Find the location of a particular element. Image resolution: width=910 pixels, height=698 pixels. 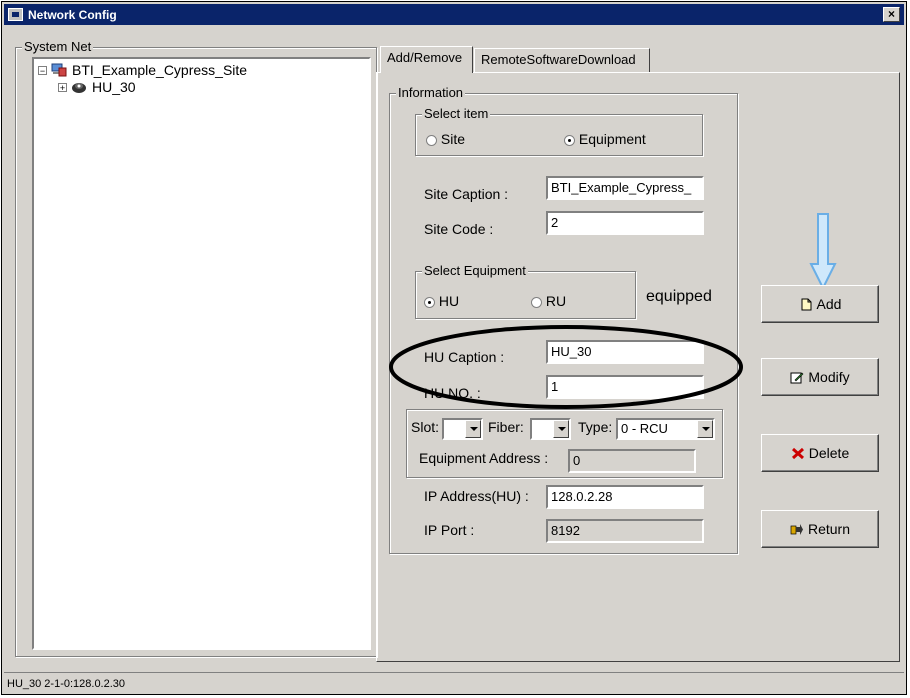

tree-item-site: − BTI_Example_Cypress_Site is located at coordinates (142, 70).